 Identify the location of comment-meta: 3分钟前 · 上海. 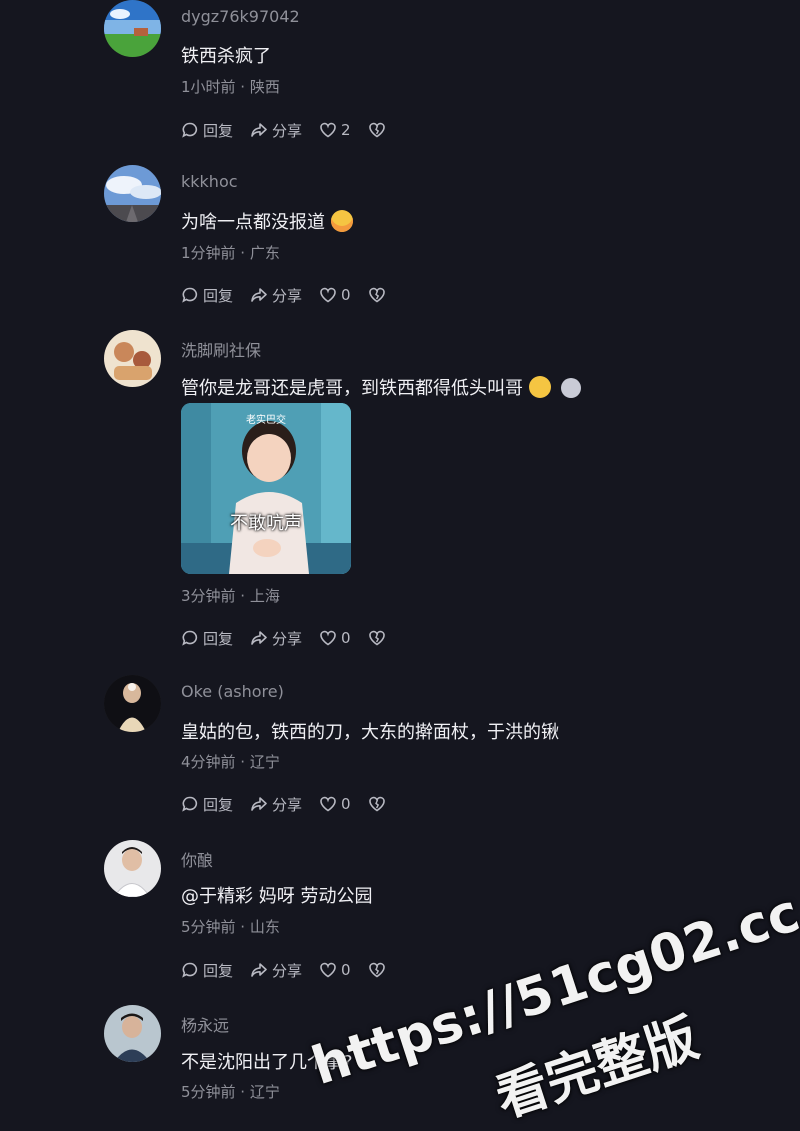
(230, 596).